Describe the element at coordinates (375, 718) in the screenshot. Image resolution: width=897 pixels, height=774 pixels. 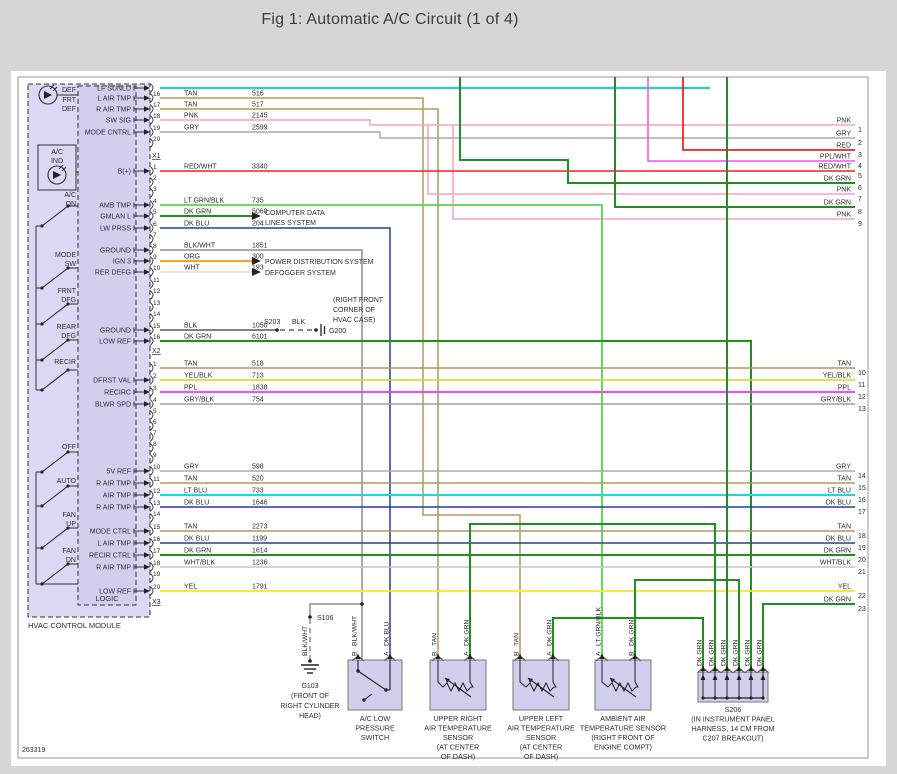
I see `ac-low-pressure-switch-label: A/C LOW` at that location.